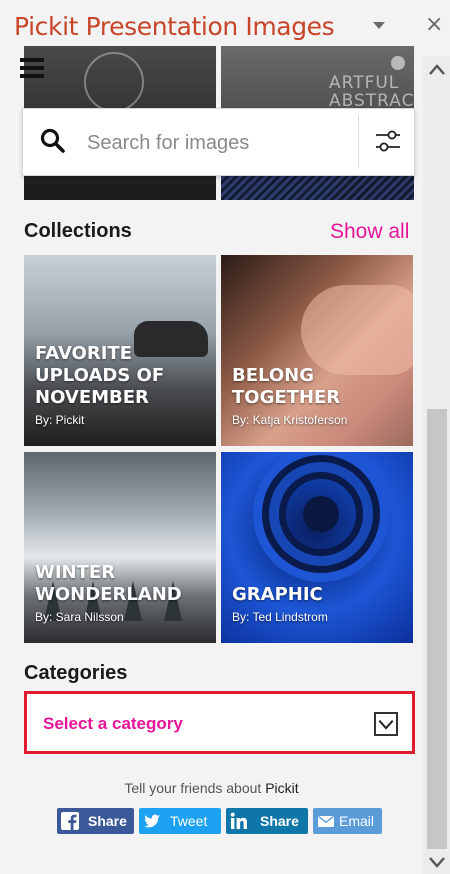 The width and height of the screenshot is (450, 874). What do you see at coordinates (238, 820) in the screenshot?
I see `linkedin-icon` at bounding box center [238, 820].